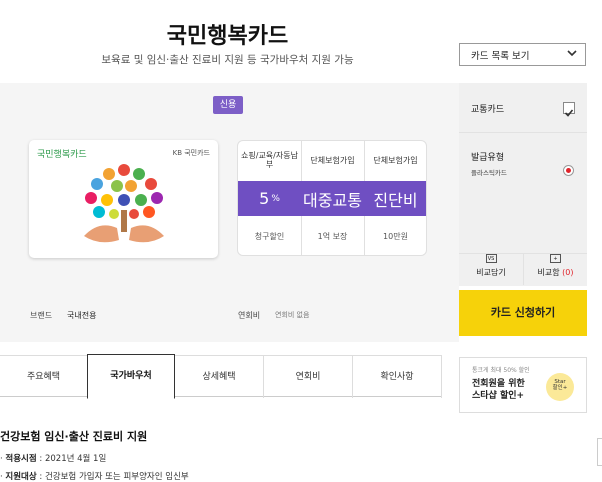 The image size is (602, 482). Describe the element at coordinates (227, 36) in the screenshot. I see `page-title: 국민행복카드` at that location.